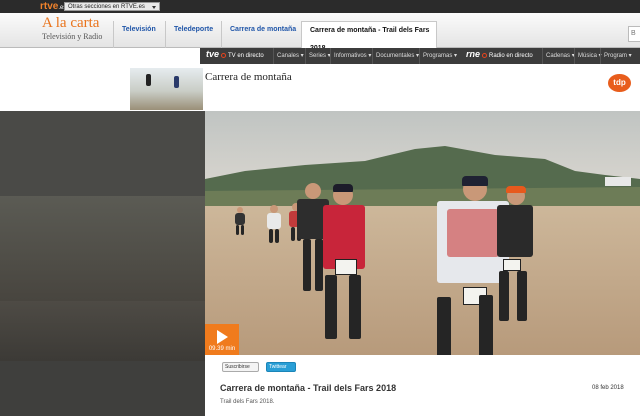  What do you see at coordinates (616, 56) in the screenshot?
I see `nav-programas-radio: Program ▾` at bounding box center [616, 56].